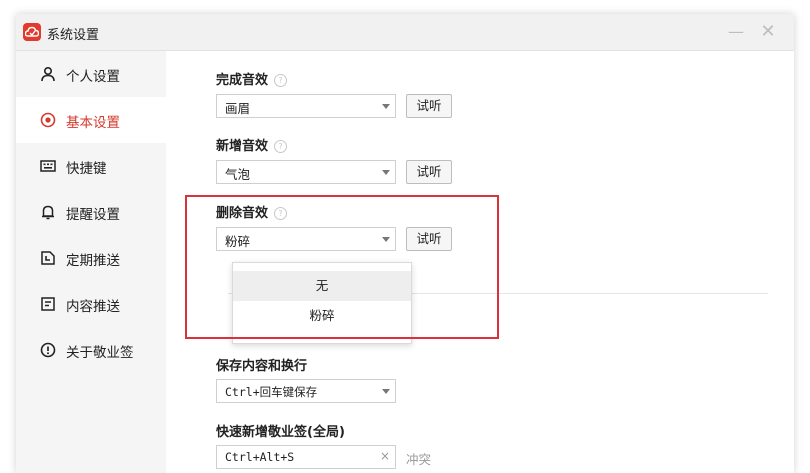  I want to click on app-logo-icon, so click(32, 32).